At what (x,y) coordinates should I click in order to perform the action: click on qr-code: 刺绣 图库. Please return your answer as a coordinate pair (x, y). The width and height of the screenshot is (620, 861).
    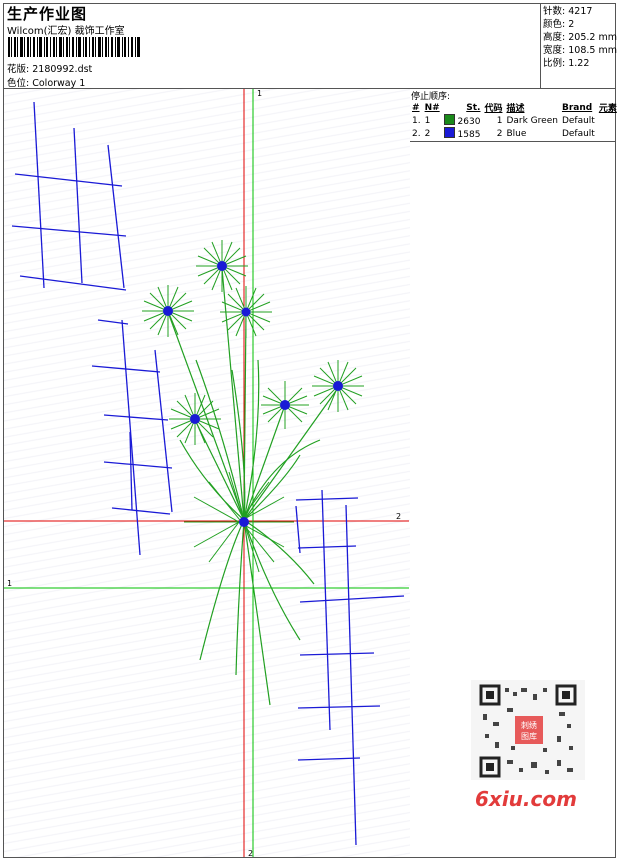
    Looking at the image, I should click on (528, 730).